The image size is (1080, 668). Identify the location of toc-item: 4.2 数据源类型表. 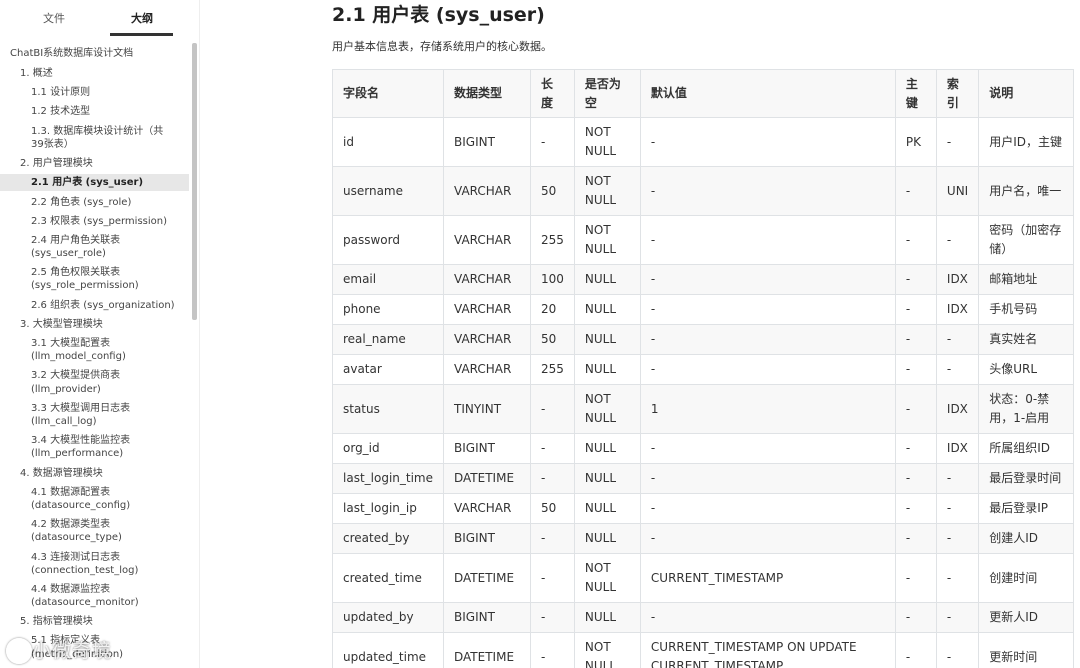
(70, 524).